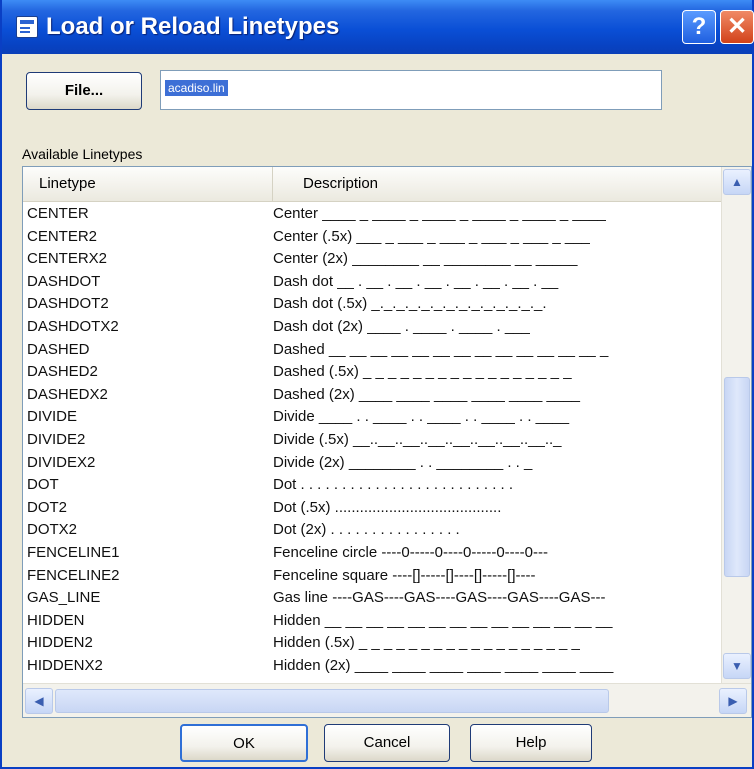 Image resolution: width=754 pixels, height=769 pixels. Describe the element at coordinates (62, 372) in the screenshot. I see `linetype-name: DASHED2` at that location.